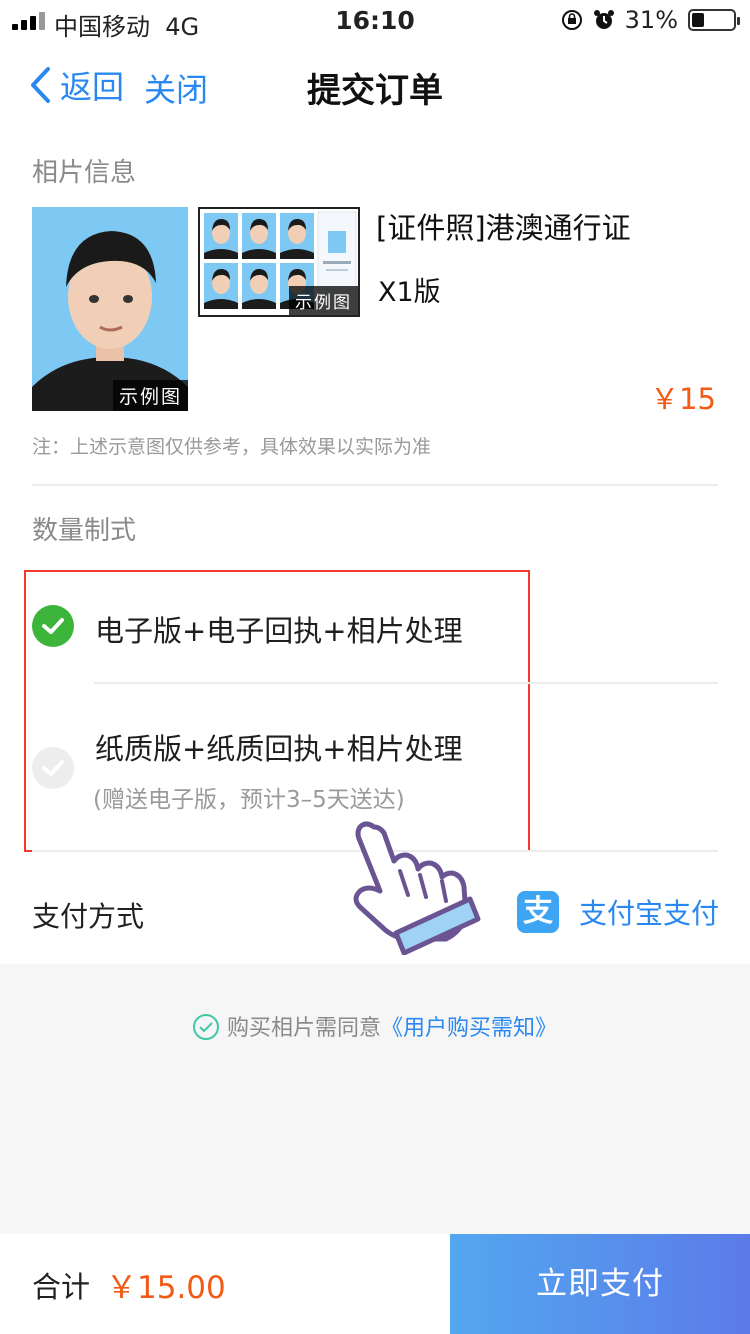 The width and height of the screenshot is (750, 1334). What do you see at coordinates (375, 1284) in the screenshot?
I see `checkout-bar: 合计 ￥15.00 立即支付` at bounding box center [375, 1284].